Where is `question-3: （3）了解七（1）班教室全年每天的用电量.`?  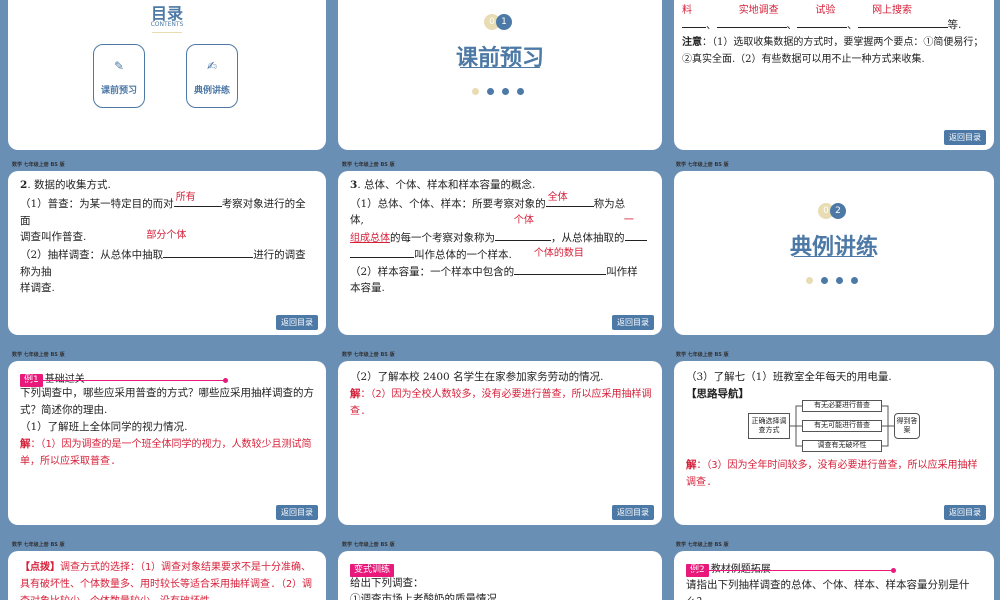
question-3: （3）了解七（1）班教室全年每天的用电量. is located at coordinates (789, 377).